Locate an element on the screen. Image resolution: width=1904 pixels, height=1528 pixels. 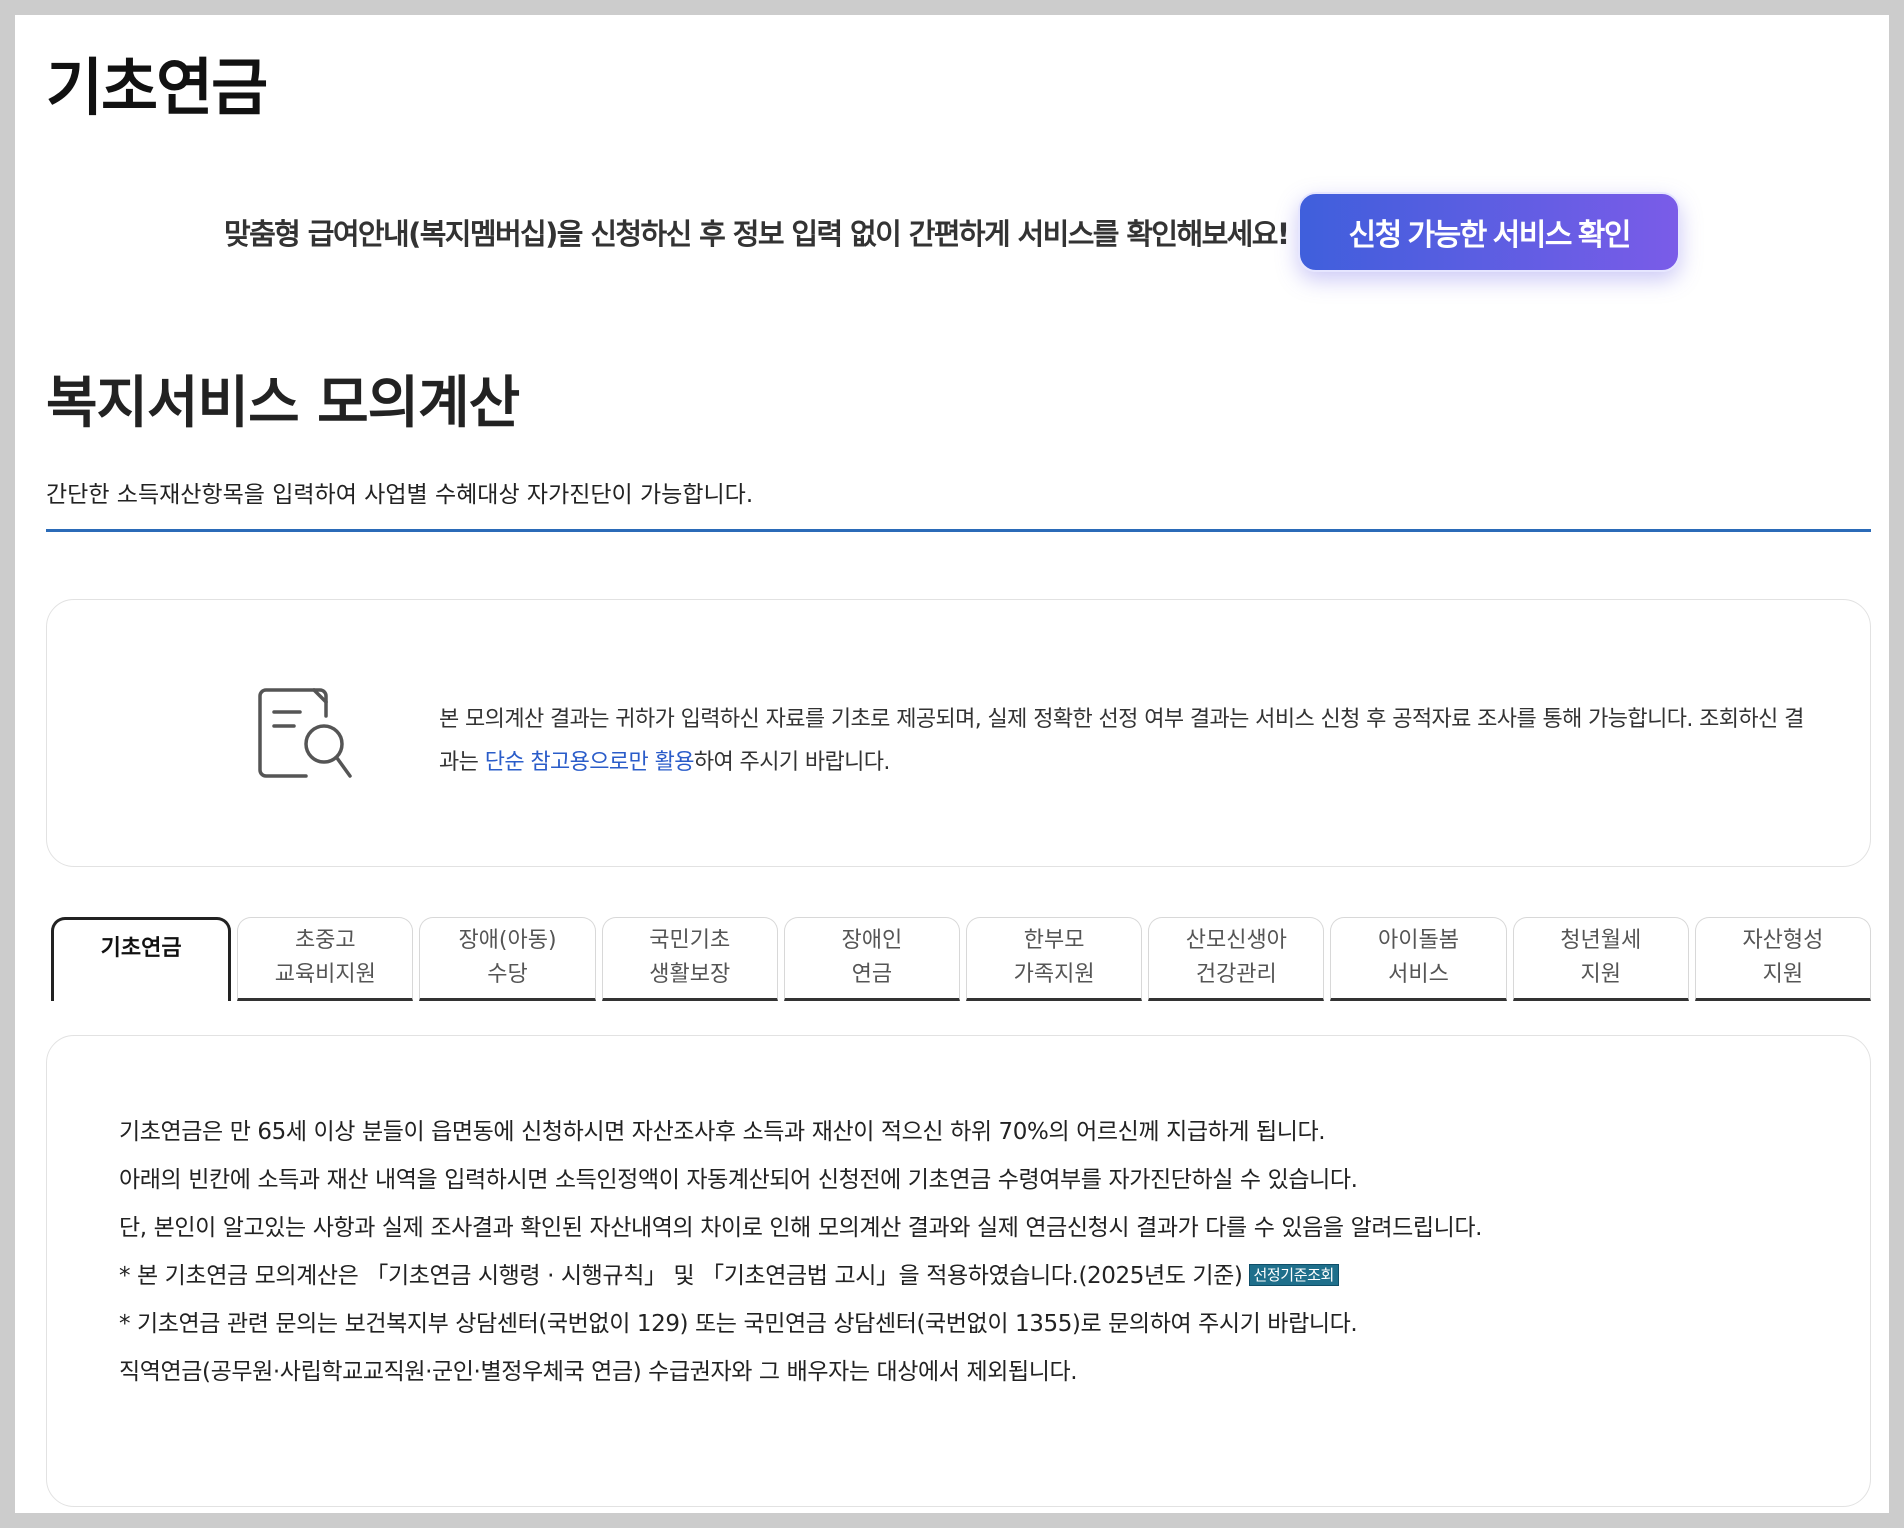
section-title: 복지서비스 모의계산 is located at coordinates (283, 403).